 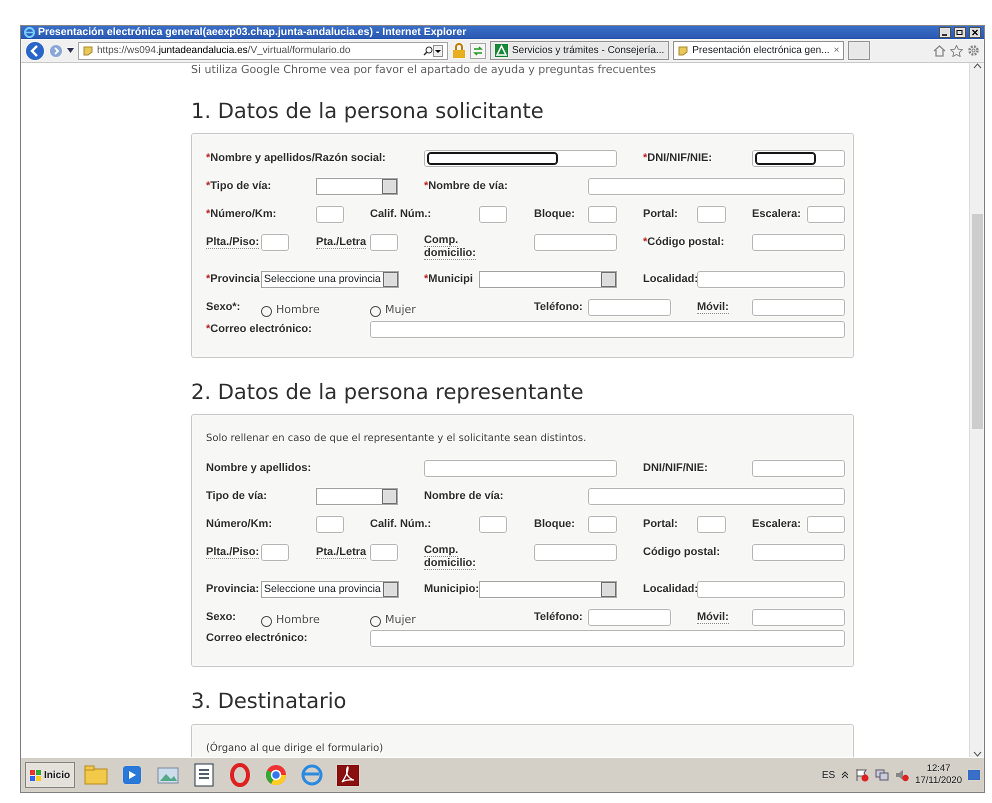 I want to click on field-label: Código postal:, so click(x=681, y=552).